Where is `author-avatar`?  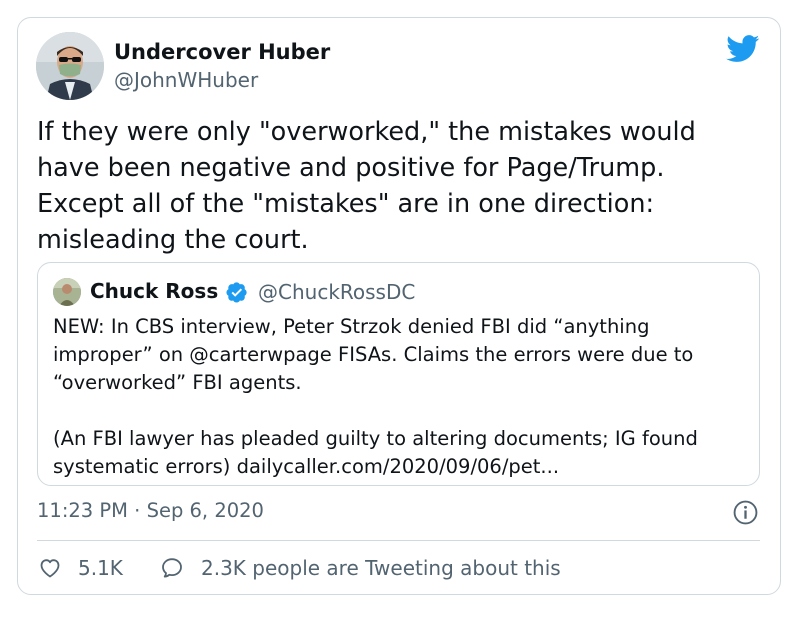
author-avatar is located at coordinates (70, 66).